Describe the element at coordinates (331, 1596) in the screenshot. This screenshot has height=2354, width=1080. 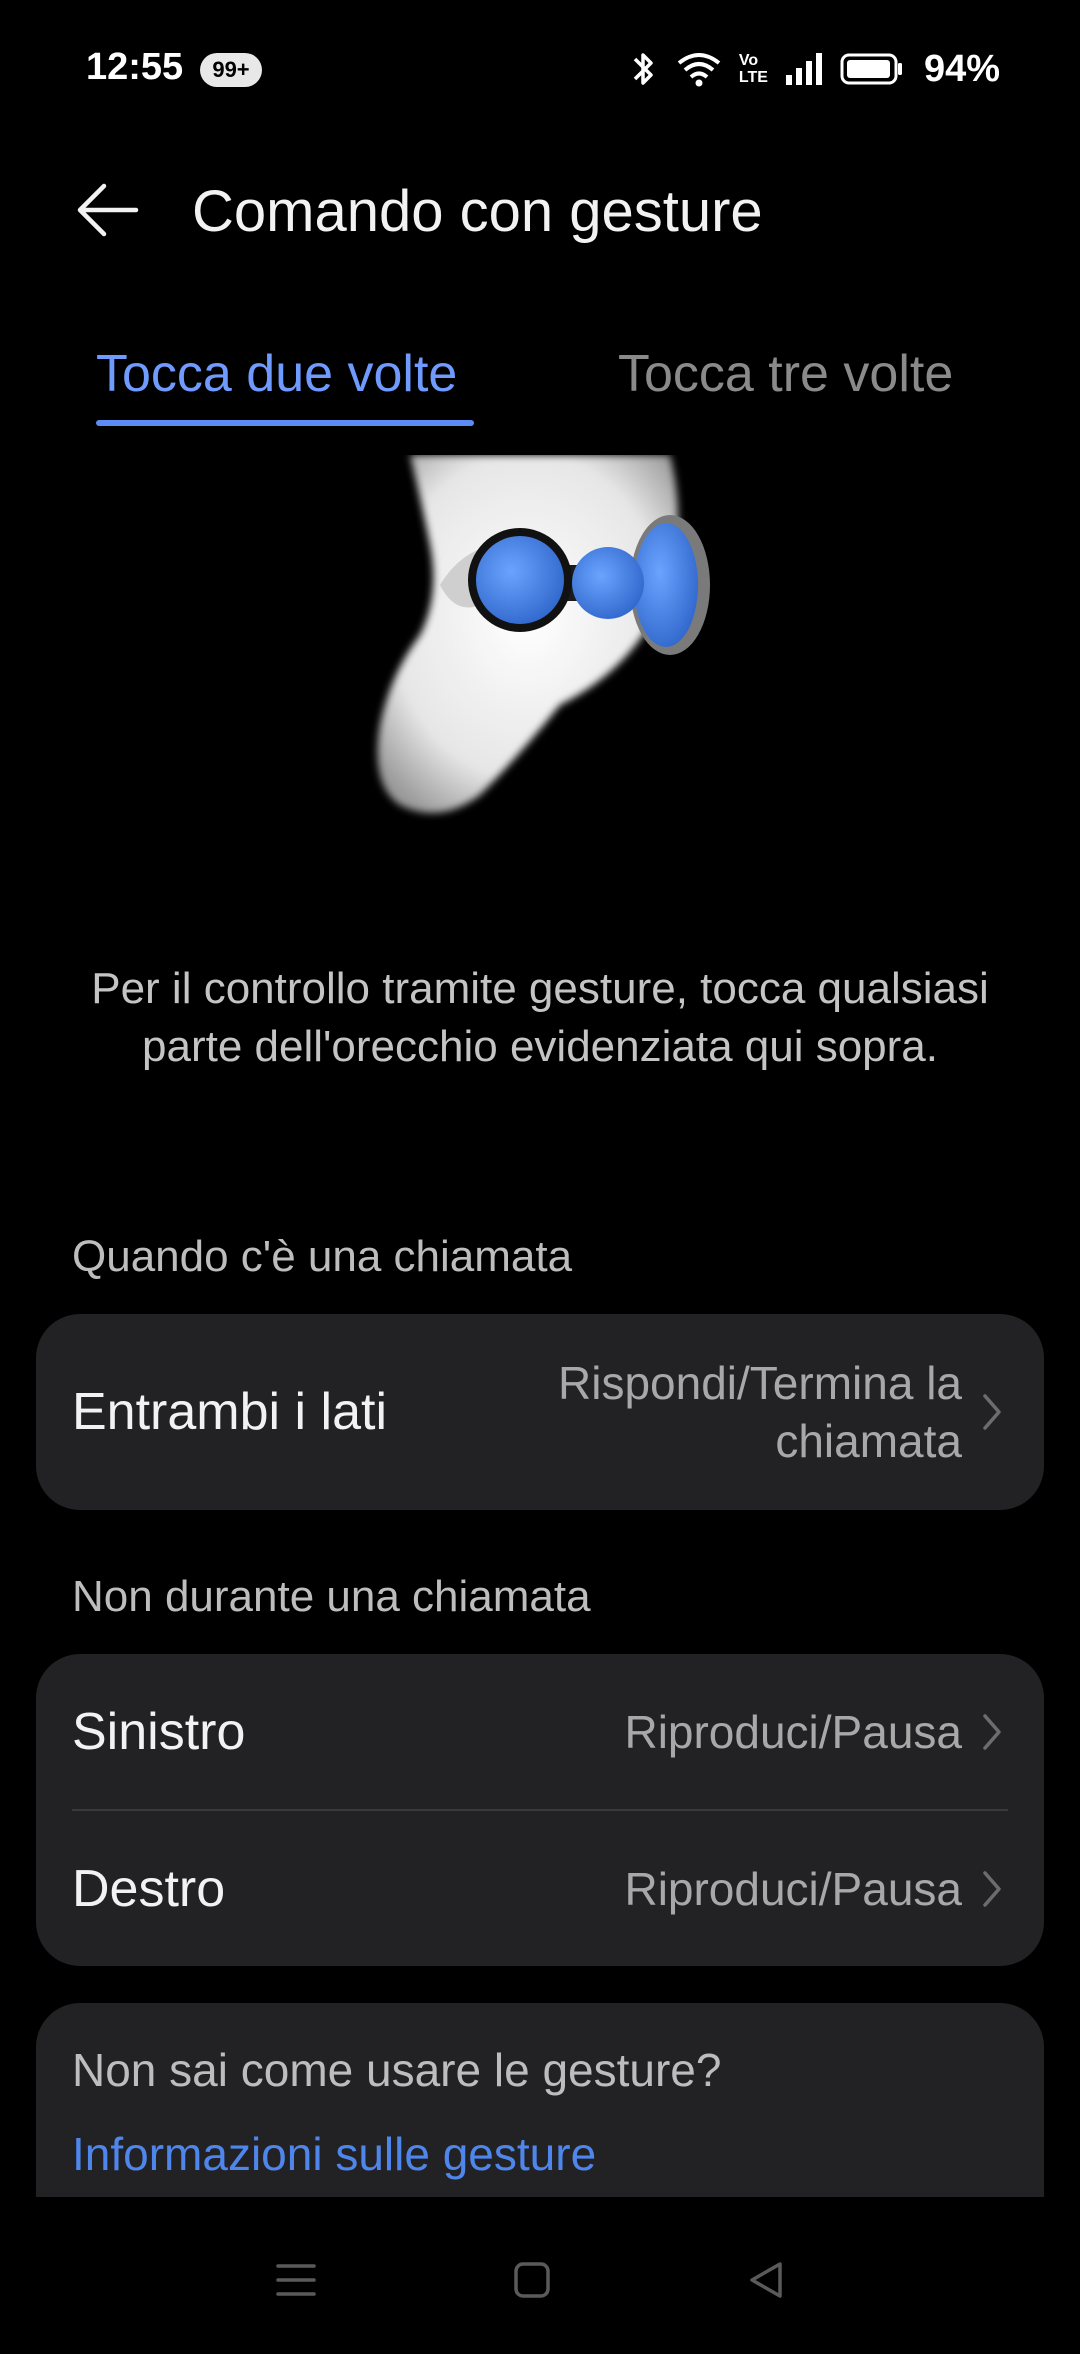
I see `no-call-section-label: Non durante una chiamata` at that location.